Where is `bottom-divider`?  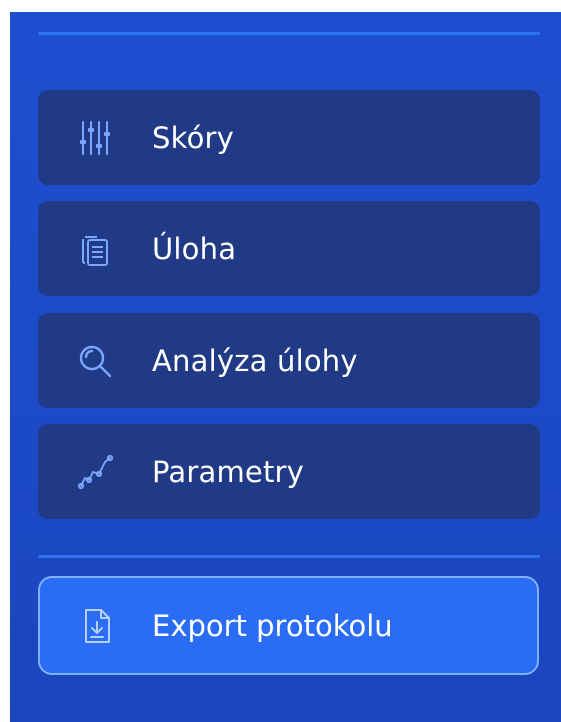 bottom-divider is located at coordinates (289, 556).